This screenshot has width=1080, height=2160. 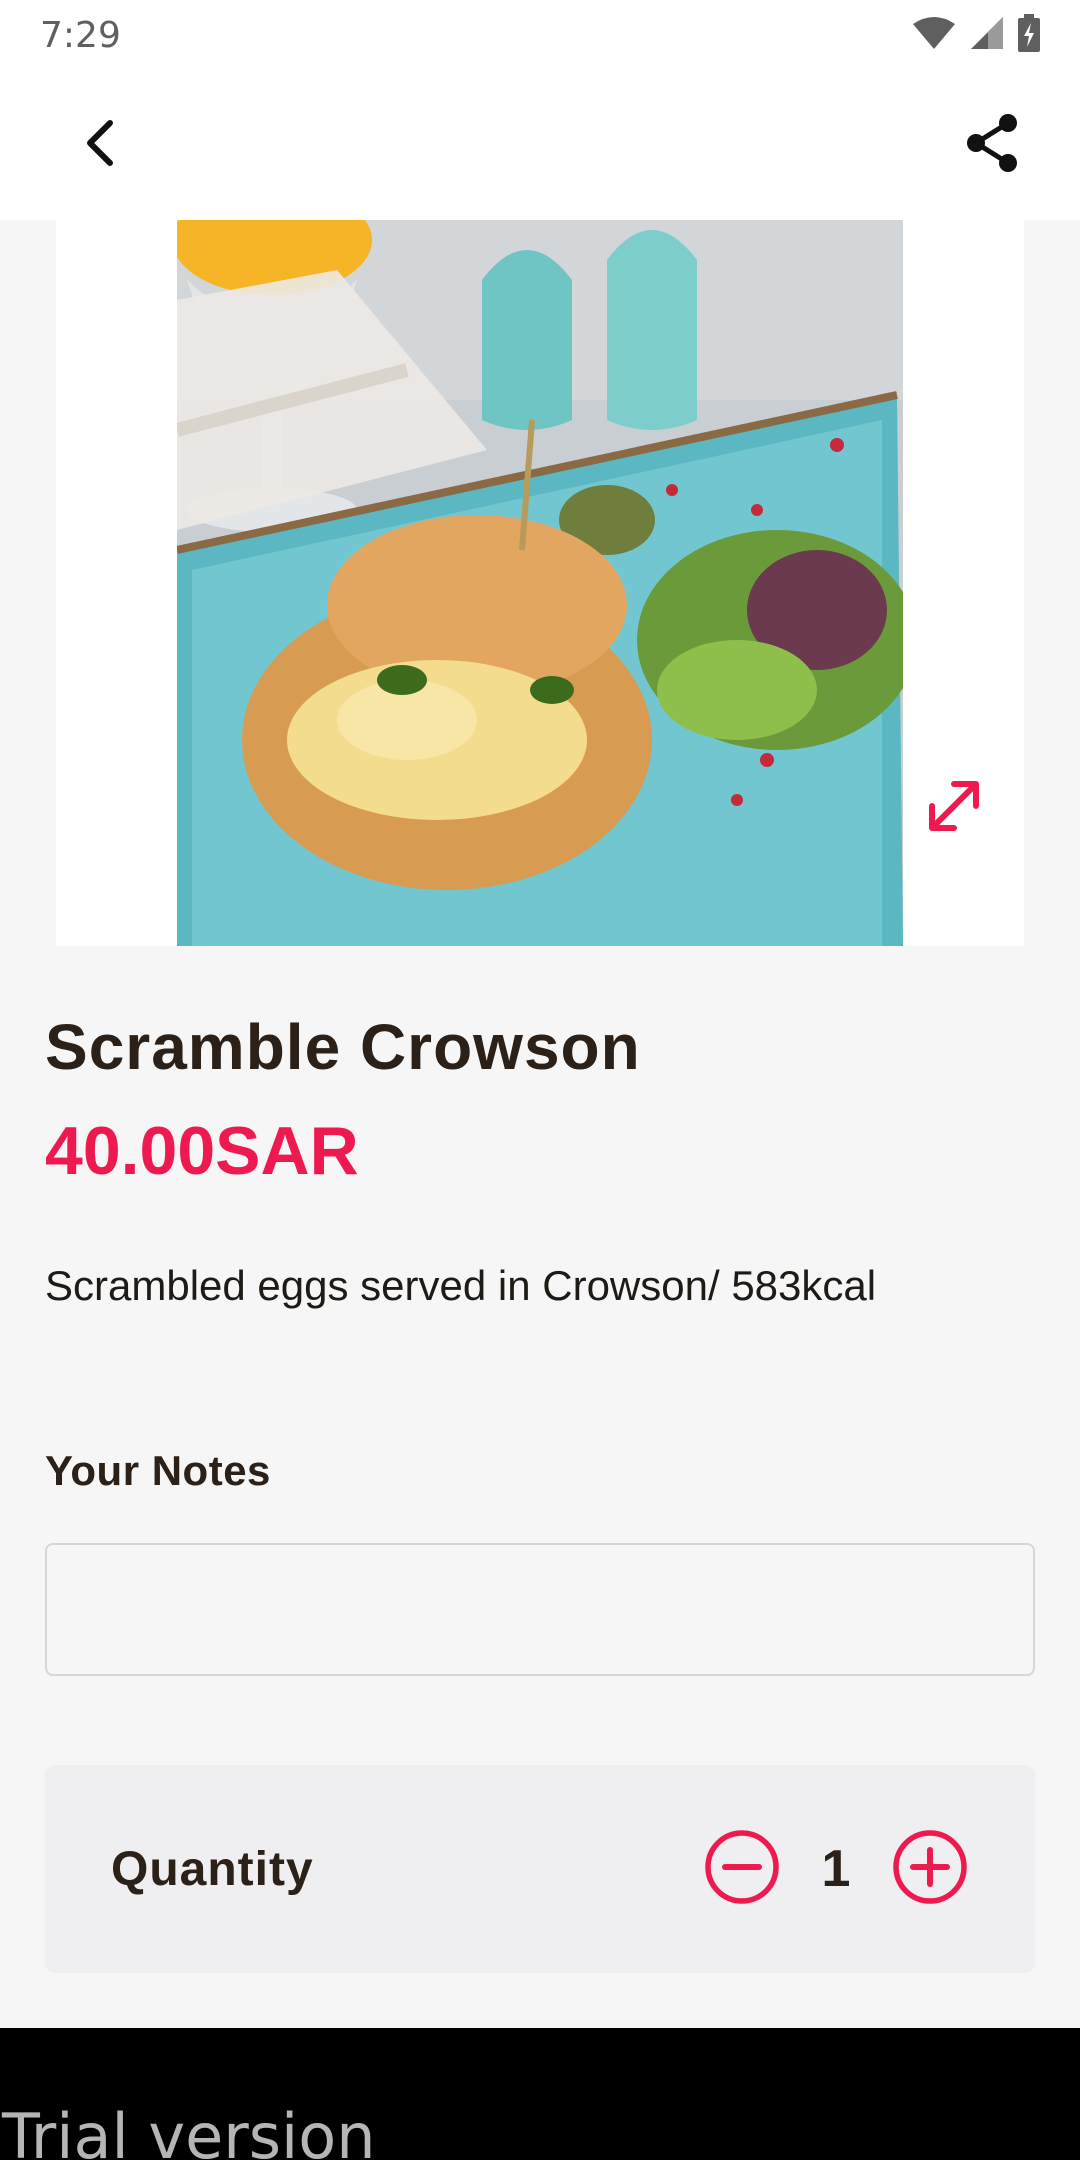 What do you see at coordinates (212, 1869) in the screenshot?
I see `quantity-label: Quantity` at bounding box center [212, 1869].